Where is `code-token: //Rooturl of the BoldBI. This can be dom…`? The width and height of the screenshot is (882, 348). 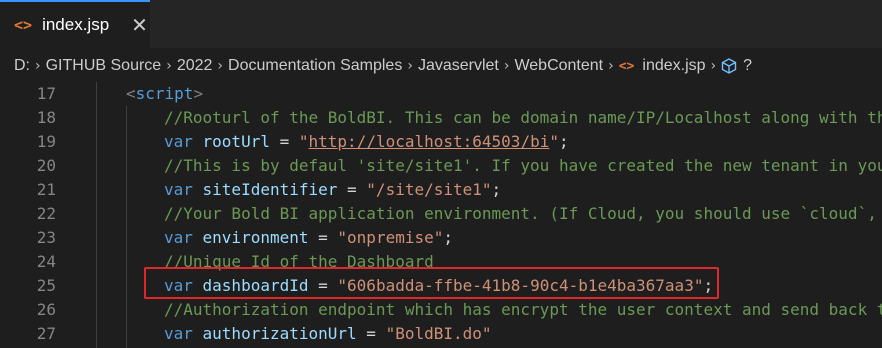 code-token: //Rooturl of the BoldBI. This can be dom… is located at coordinates (523, 117).